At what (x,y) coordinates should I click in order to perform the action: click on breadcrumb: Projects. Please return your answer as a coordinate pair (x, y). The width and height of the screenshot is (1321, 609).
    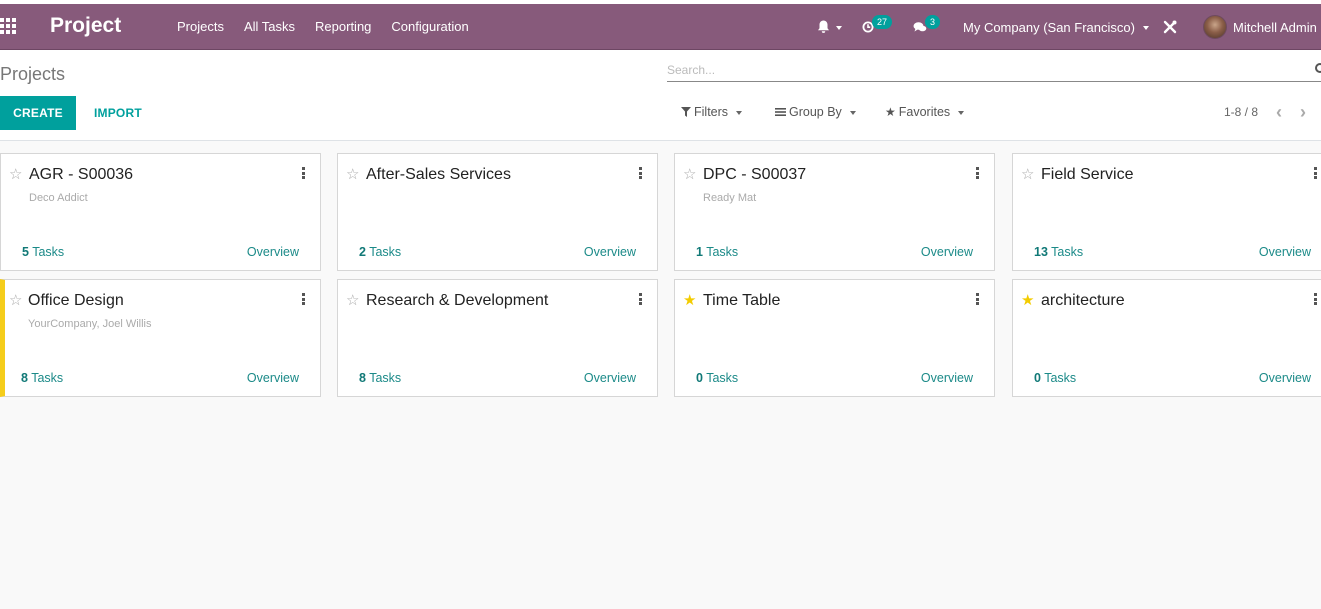
    Looking at the image, I should click on (33, 74).